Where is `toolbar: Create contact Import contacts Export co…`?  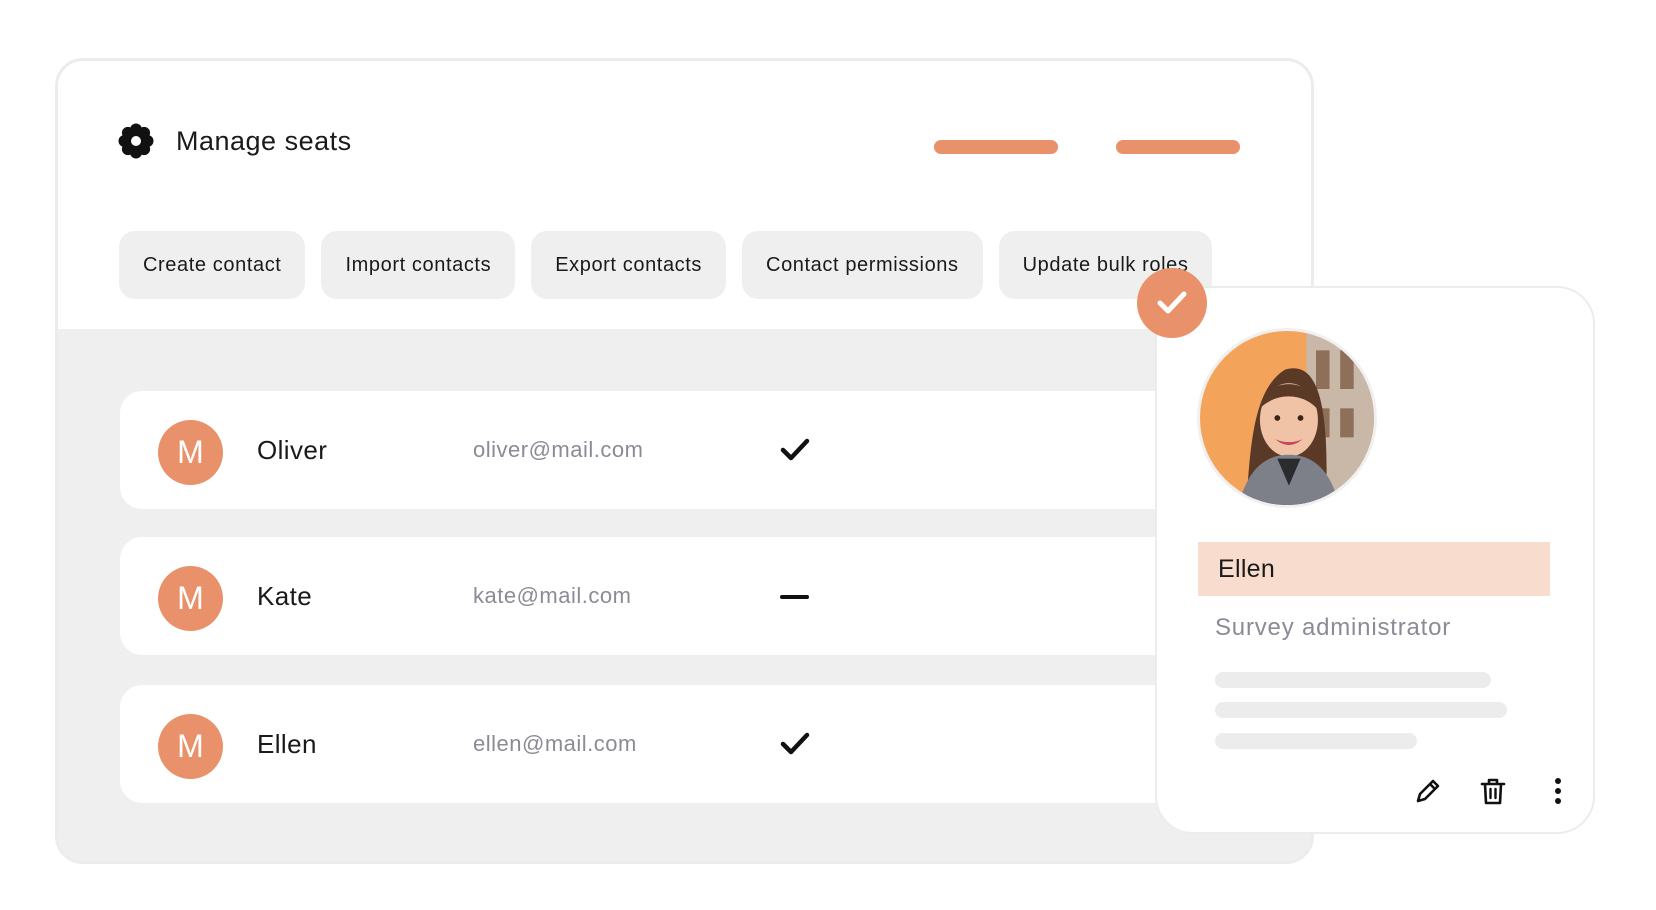 toolbar: Create contact Import contacts Export co… is located at coordinates (666, 265).